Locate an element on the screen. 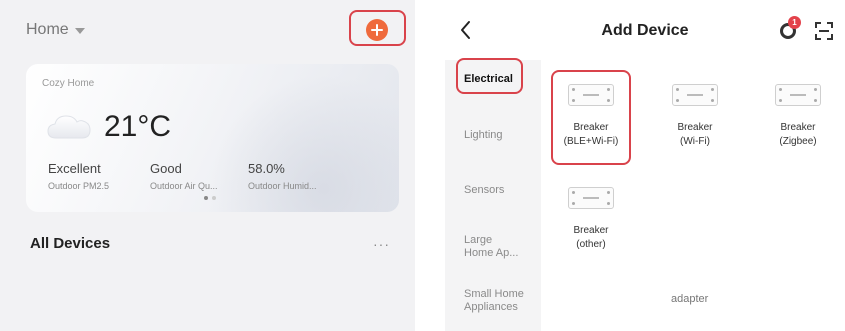  category-lighting: Lighting is located at coordinates (483, 135).